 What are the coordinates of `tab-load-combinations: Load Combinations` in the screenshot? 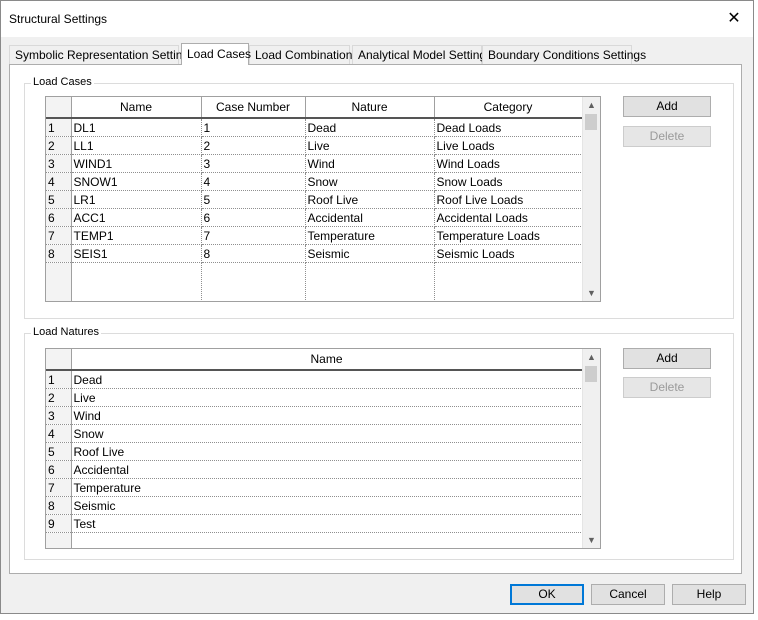 It's located at (303, 54).